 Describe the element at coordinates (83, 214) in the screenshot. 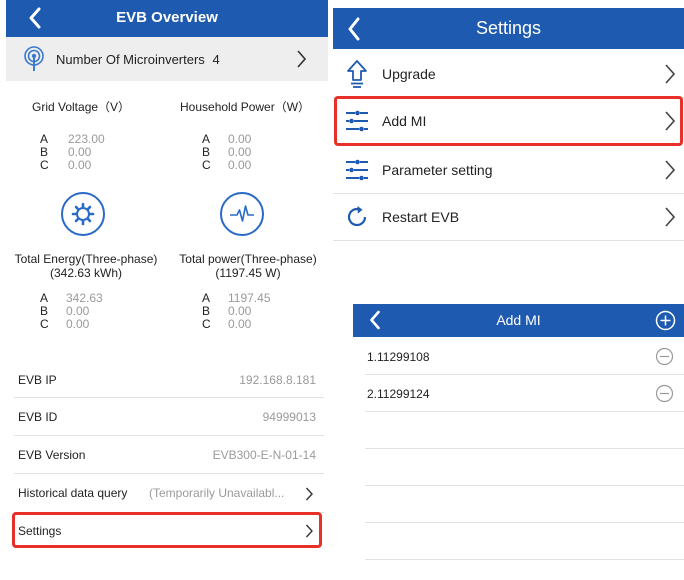

I see `energy-gear-icon` at that location.